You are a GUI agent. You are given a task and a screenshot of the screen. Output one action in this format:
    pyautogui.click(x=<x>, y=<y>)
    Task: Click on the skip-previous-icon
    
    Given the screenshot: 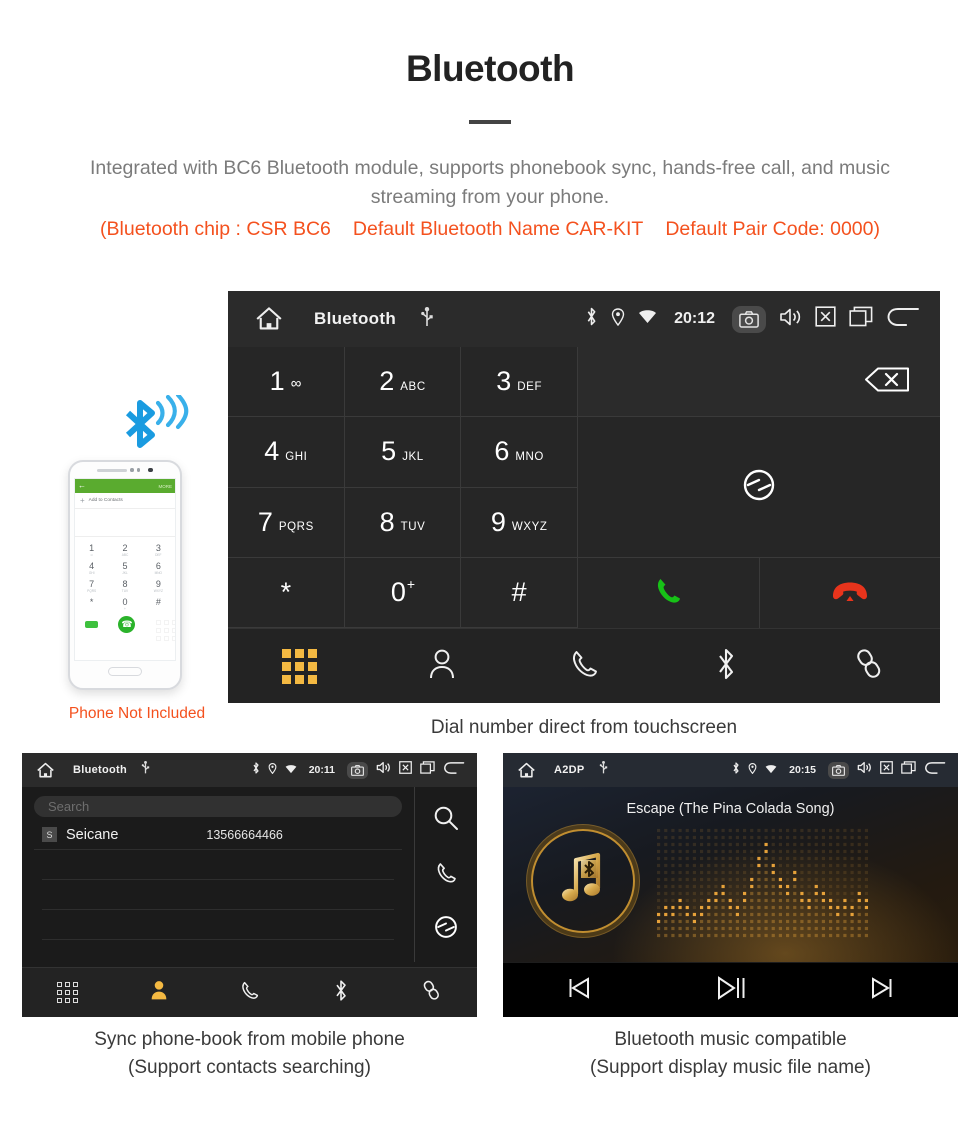 What is the action you would take?
    pyautogui.click(x=579, y=990)
    